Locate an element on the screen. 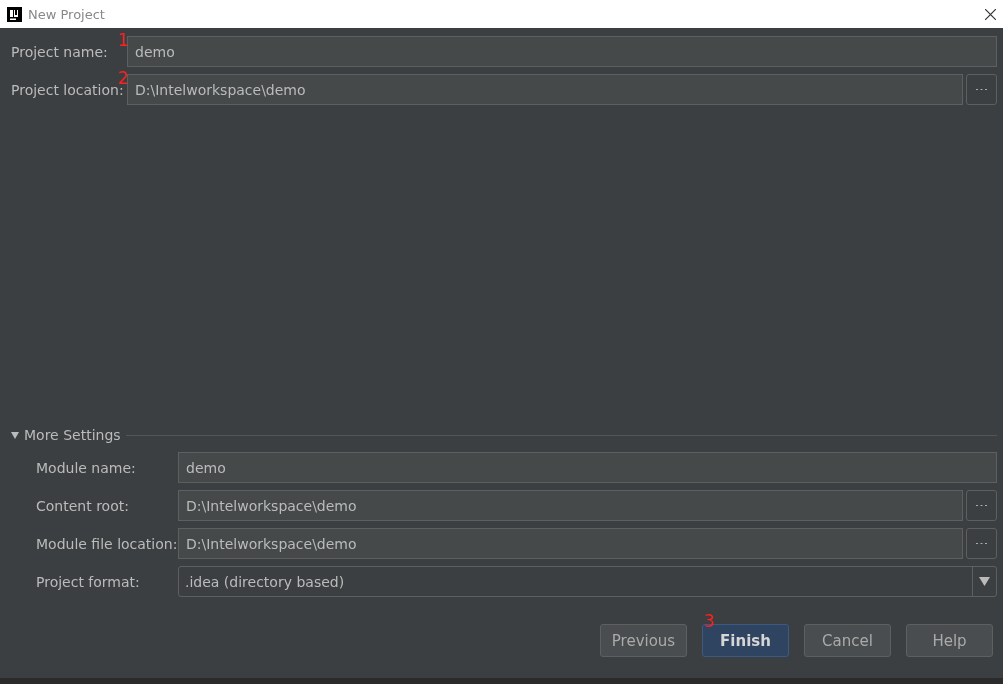 The height and width of the screenshot is (684, 1003). close-icon is located at coordinates (990, 14).